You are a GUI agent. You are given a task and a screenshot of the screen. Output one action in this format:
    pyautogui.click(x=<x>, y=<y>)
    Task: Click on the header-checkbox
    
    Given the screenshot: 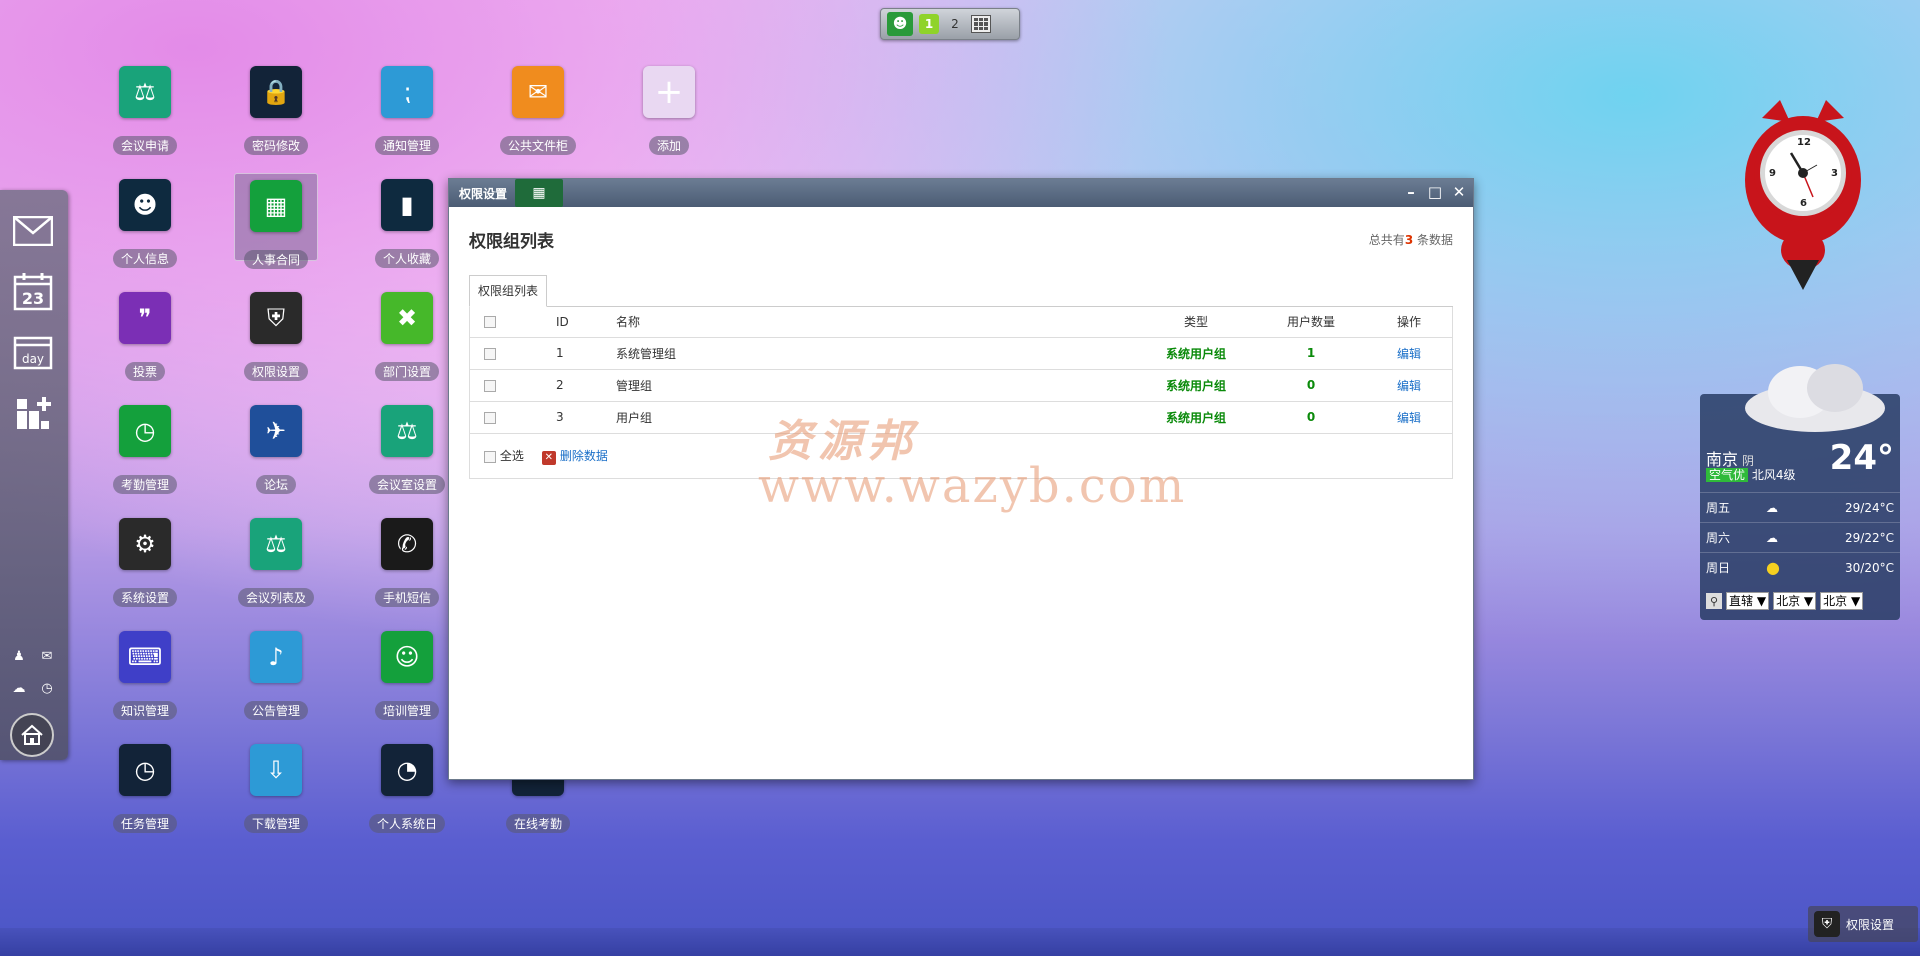 What is the action you would take?
    pyautogui.click(x=490, y=322)
    